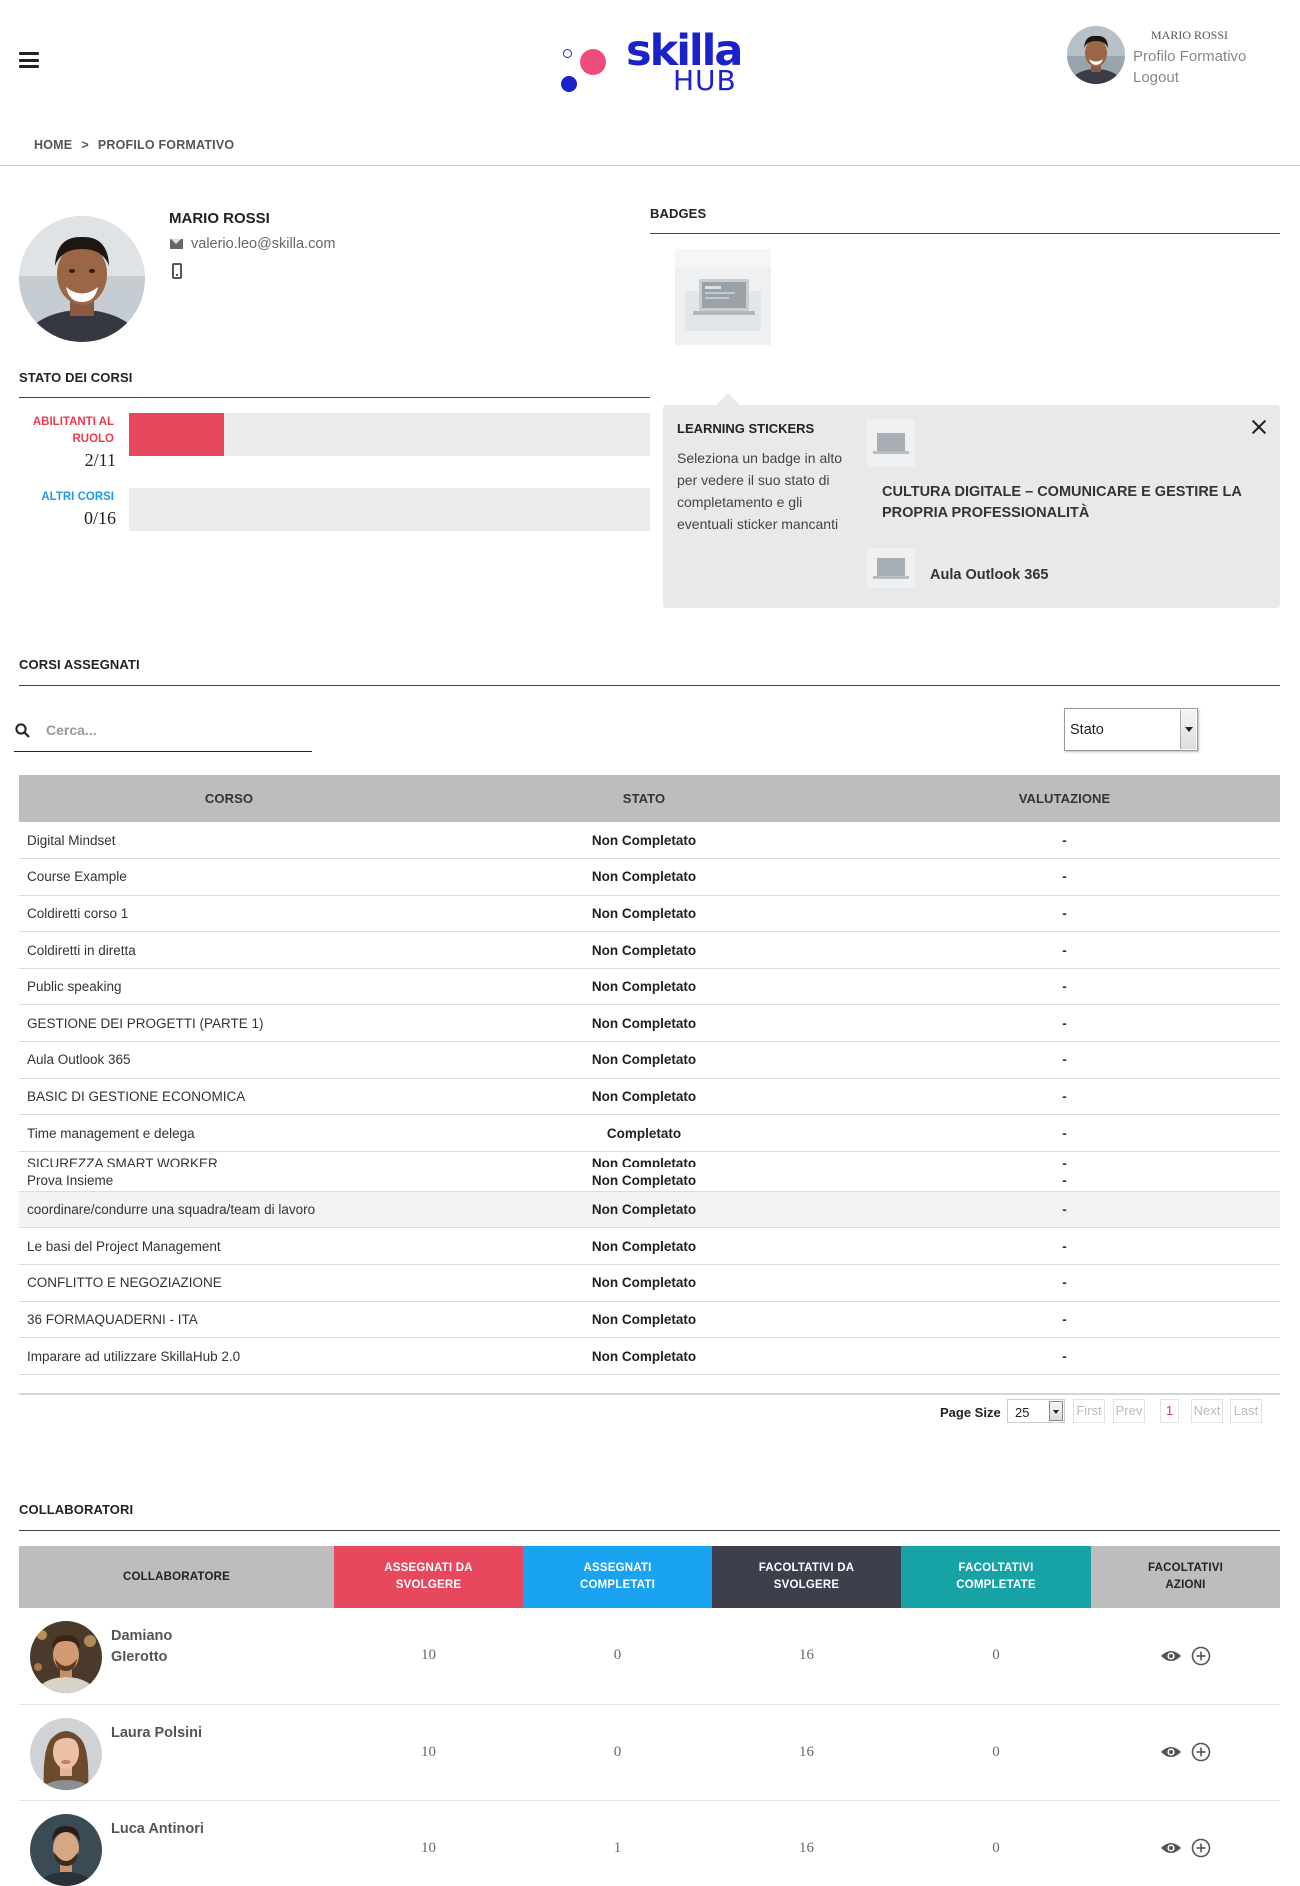 The image size is (1300, 1886). I want to click on column-valutazione: VALUTAZIONE, so click(1064, 798).